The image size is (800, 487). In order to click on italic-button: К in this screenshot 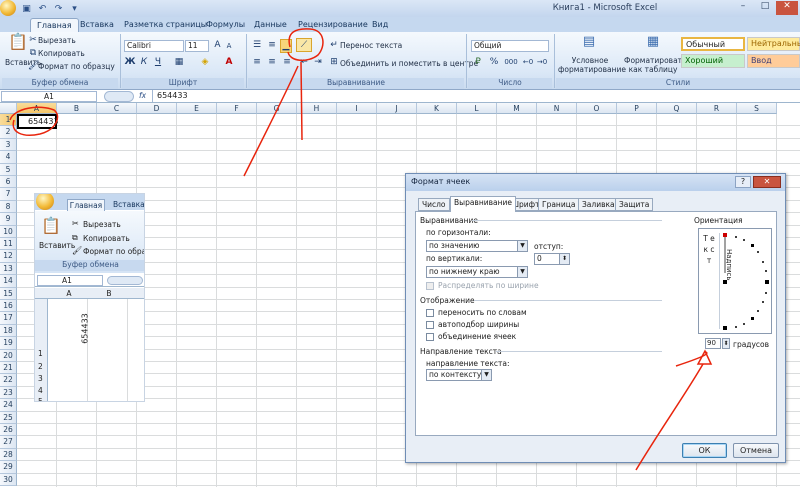, I will do `click(144, 62)`.